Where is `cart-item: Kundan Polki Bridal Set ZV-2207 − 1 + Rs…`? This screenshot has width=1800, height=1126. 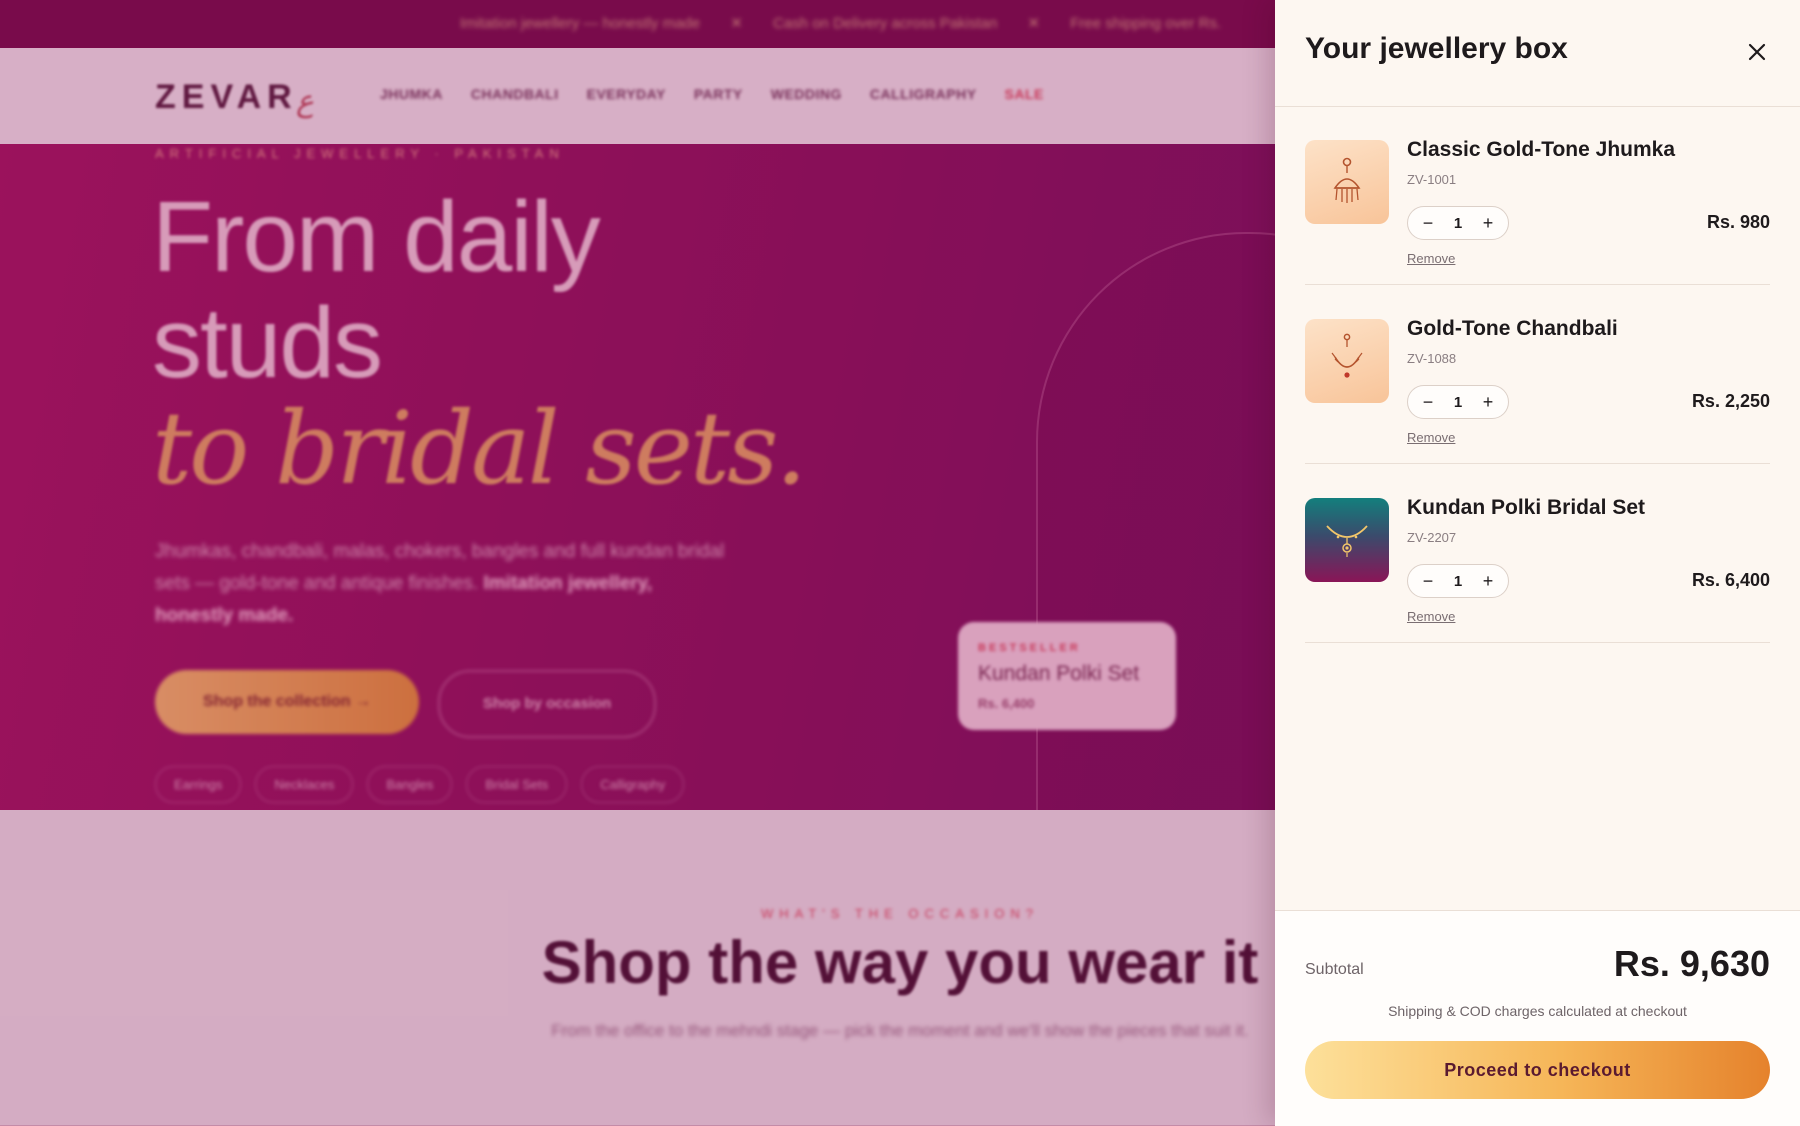
cart-item: Kundan Polki Bridal Set ZV-2207 − 1 + Rs… is located at coordinates (1537, 553).